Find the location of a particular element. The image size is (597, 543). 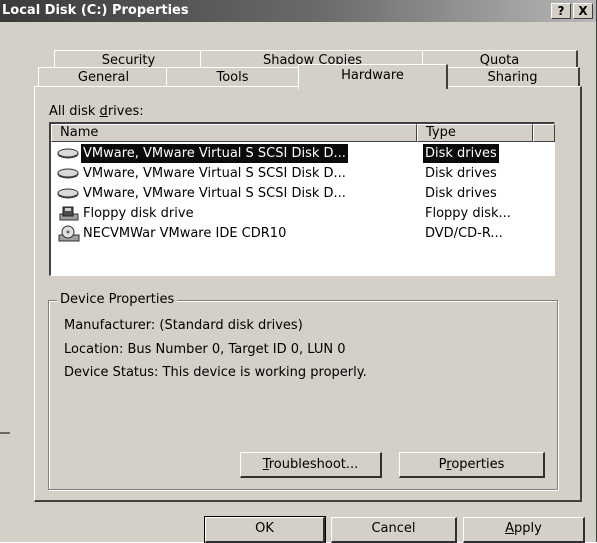

window-edge-divider is located at coordinates (5, 433).